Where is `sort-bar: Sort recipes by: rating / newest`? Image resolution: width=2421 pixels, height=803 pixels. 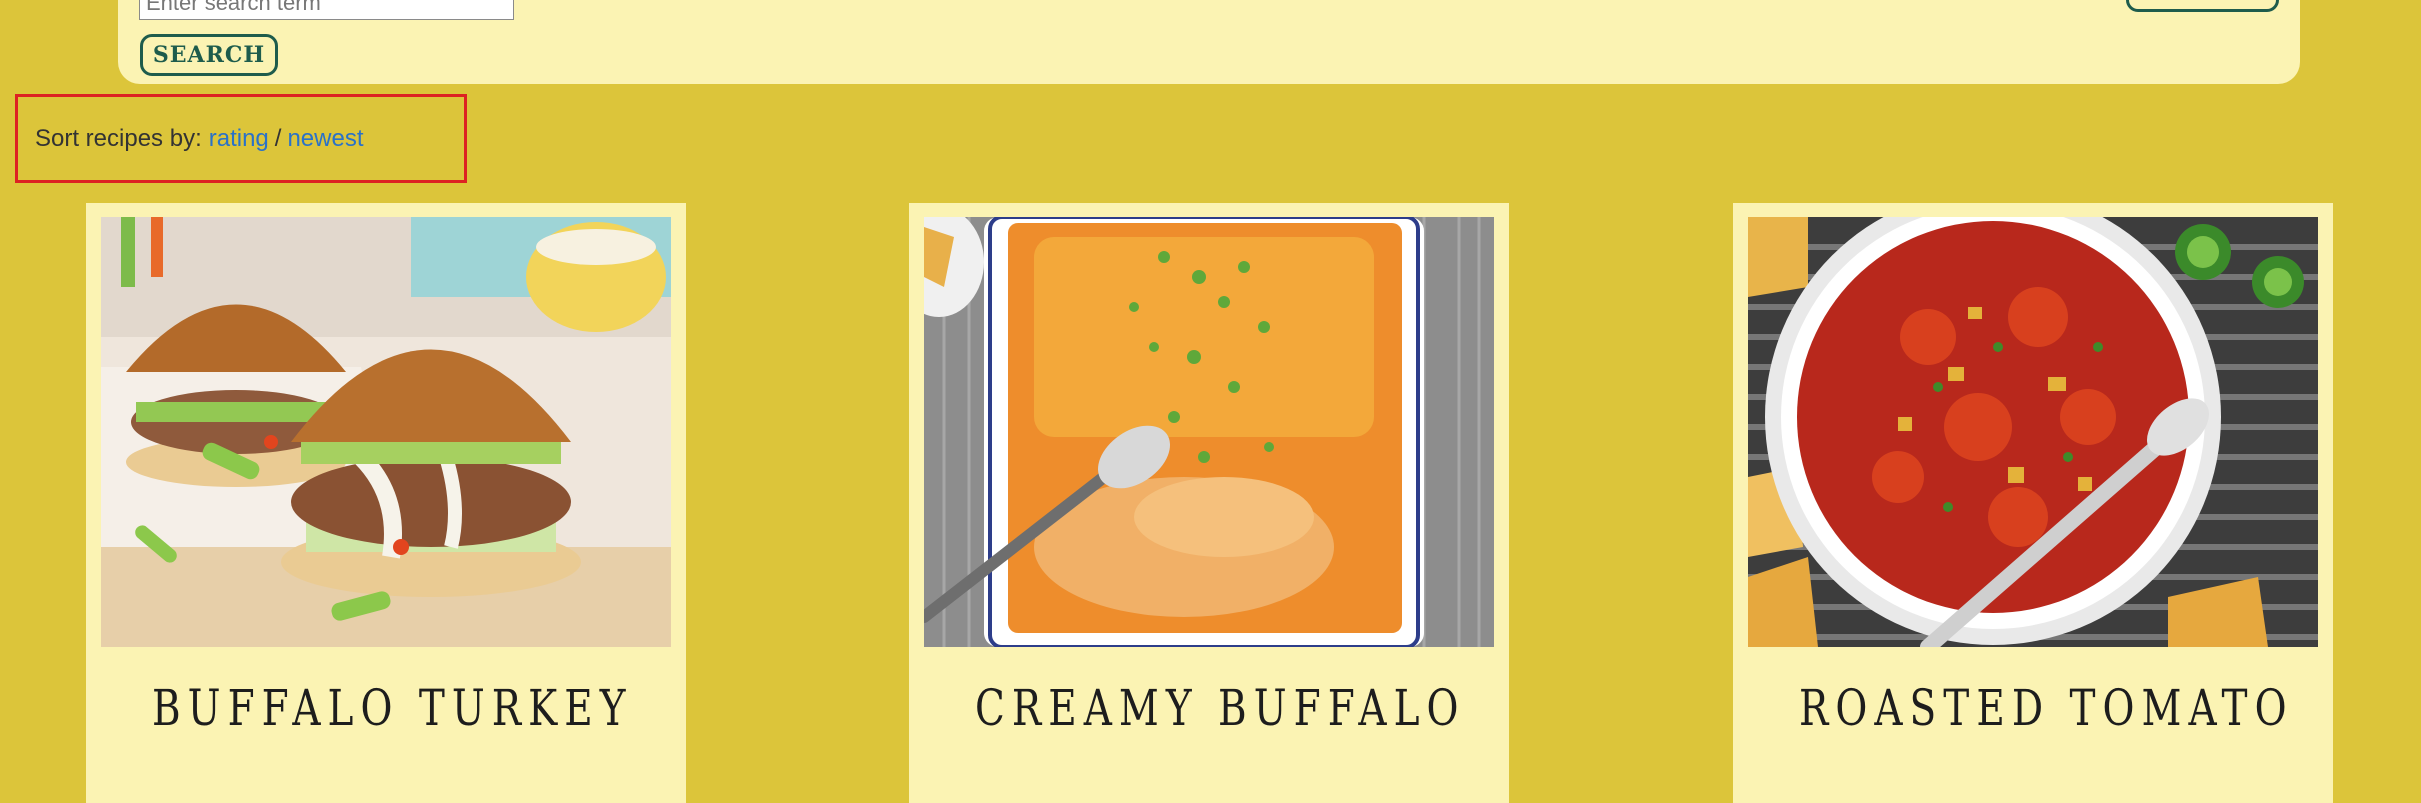
sort-bar: Sort recipes by: rating / newest is located at coordinates (241, 138).